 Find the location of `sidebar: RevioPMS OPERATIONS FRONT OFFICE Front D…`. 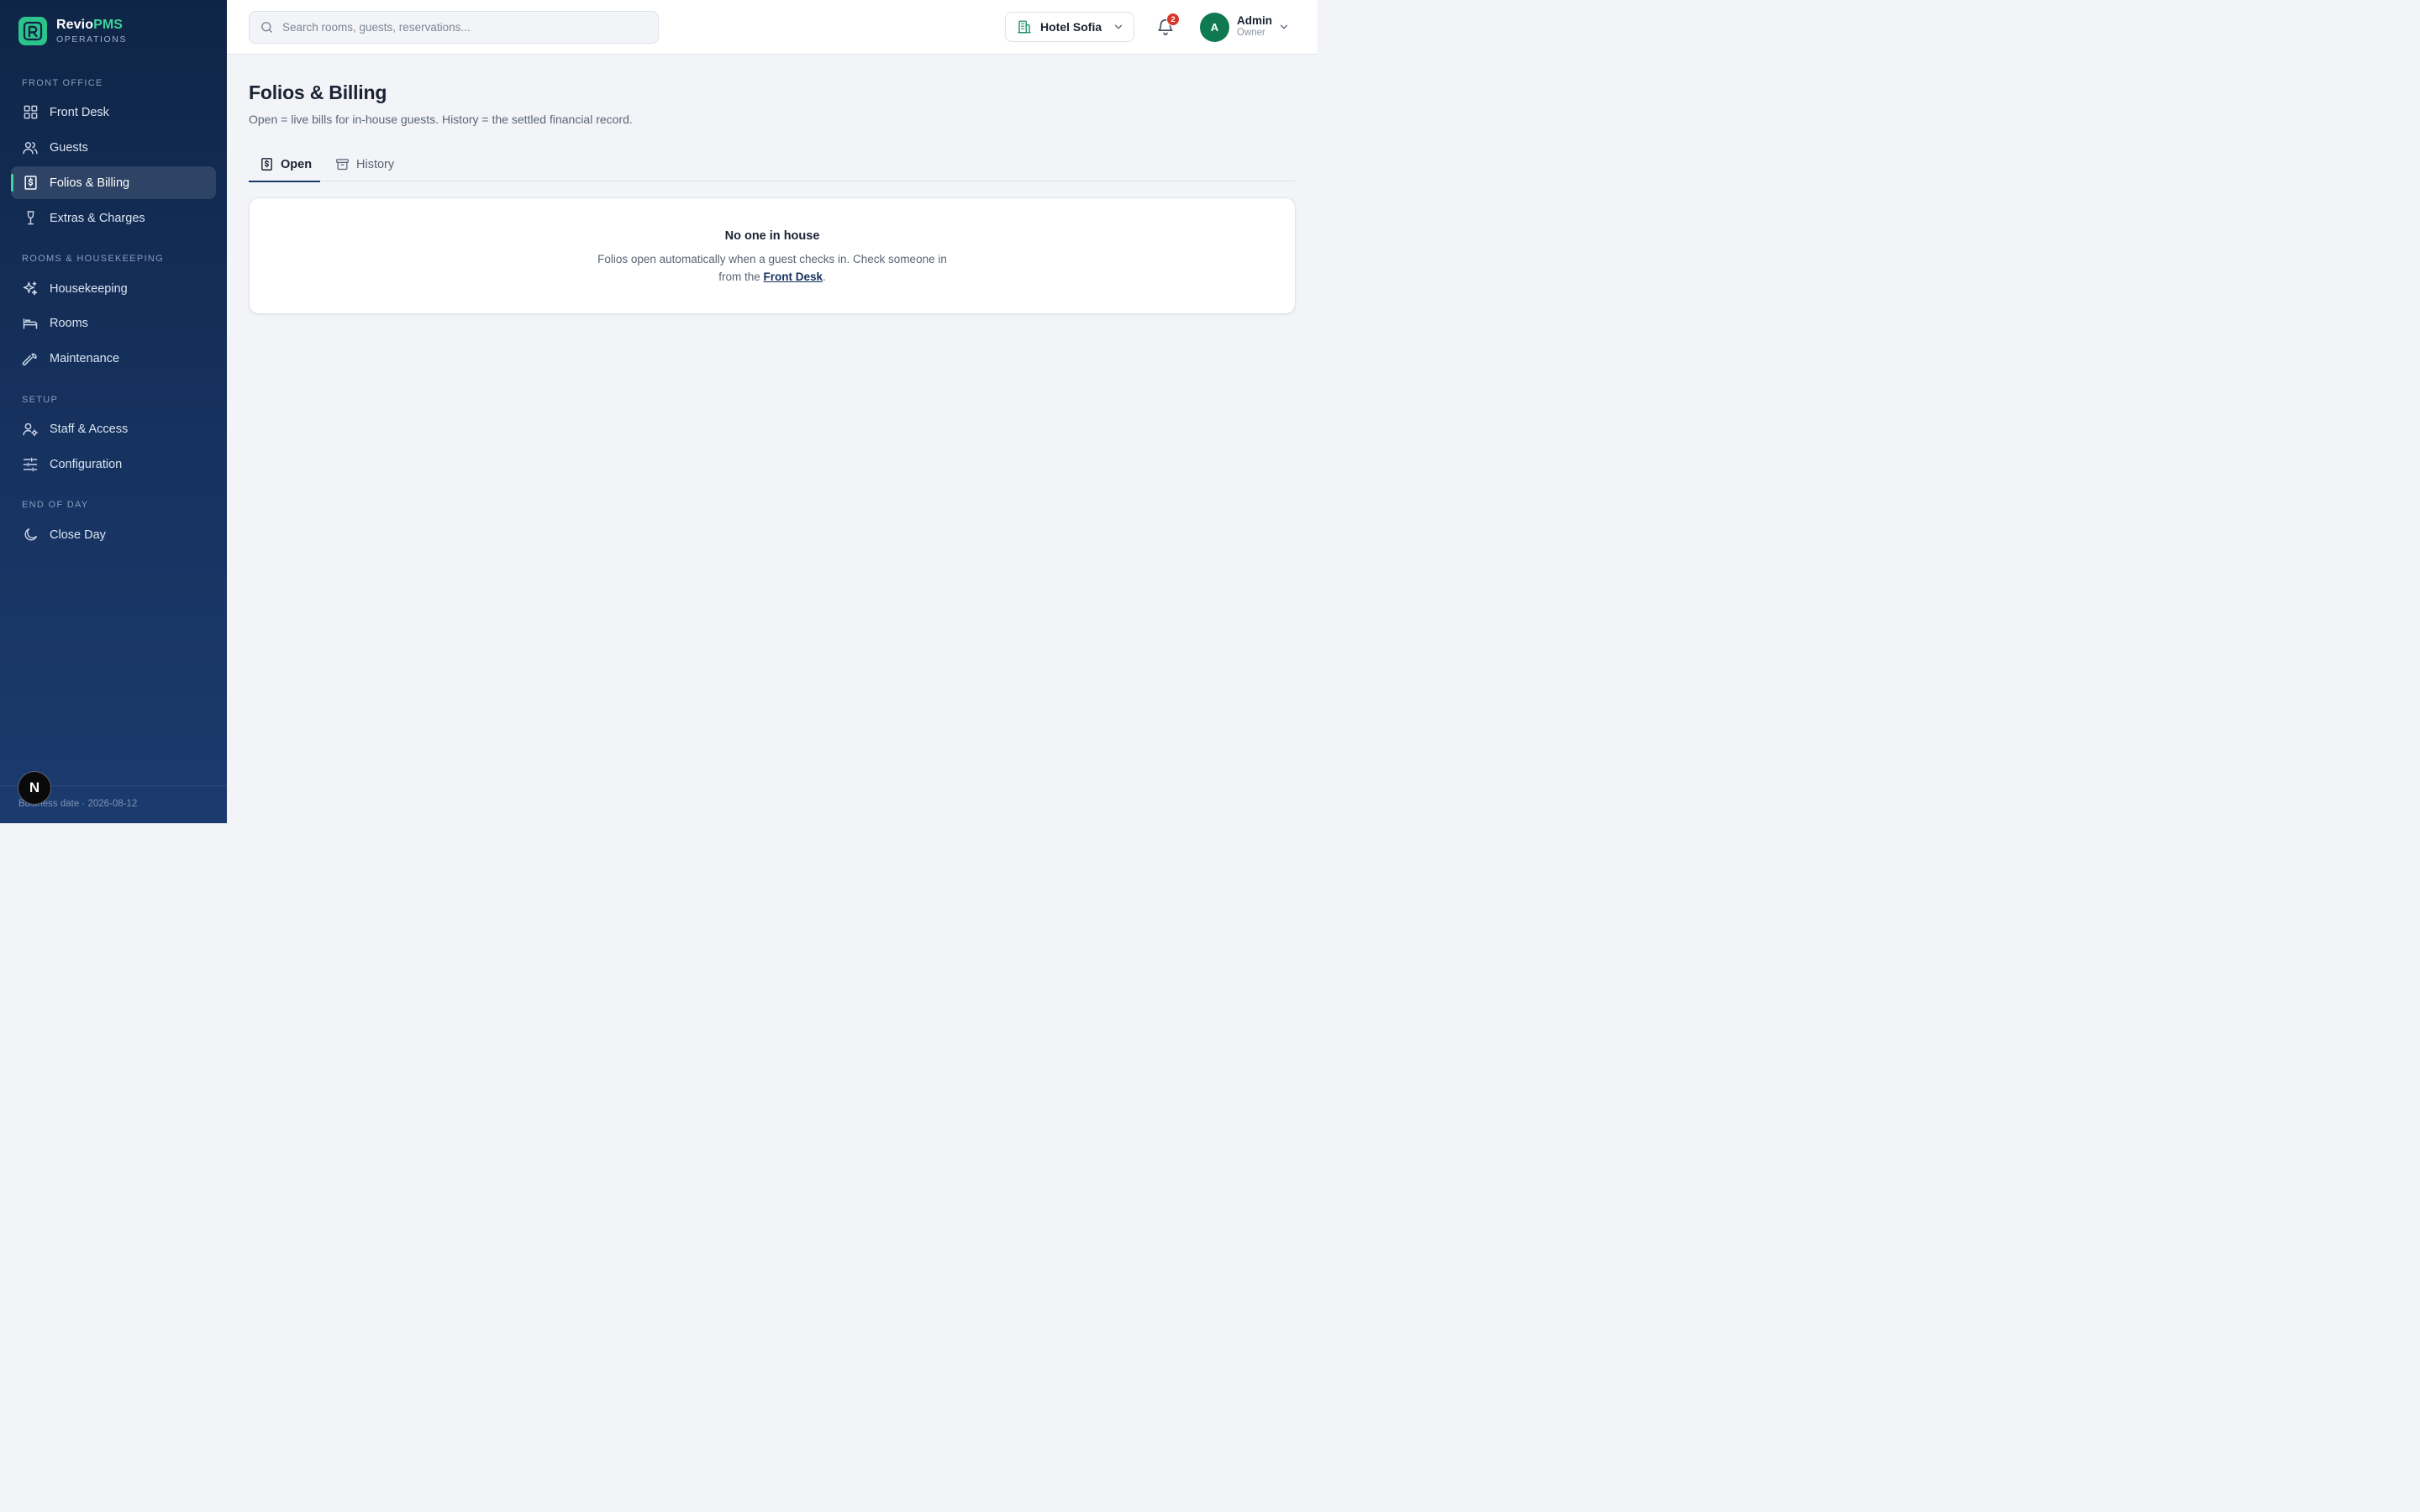

sidebar: RevioPMS OPERATIONS FRONT OFFICE Front D… is located at coordinates (113, 411).